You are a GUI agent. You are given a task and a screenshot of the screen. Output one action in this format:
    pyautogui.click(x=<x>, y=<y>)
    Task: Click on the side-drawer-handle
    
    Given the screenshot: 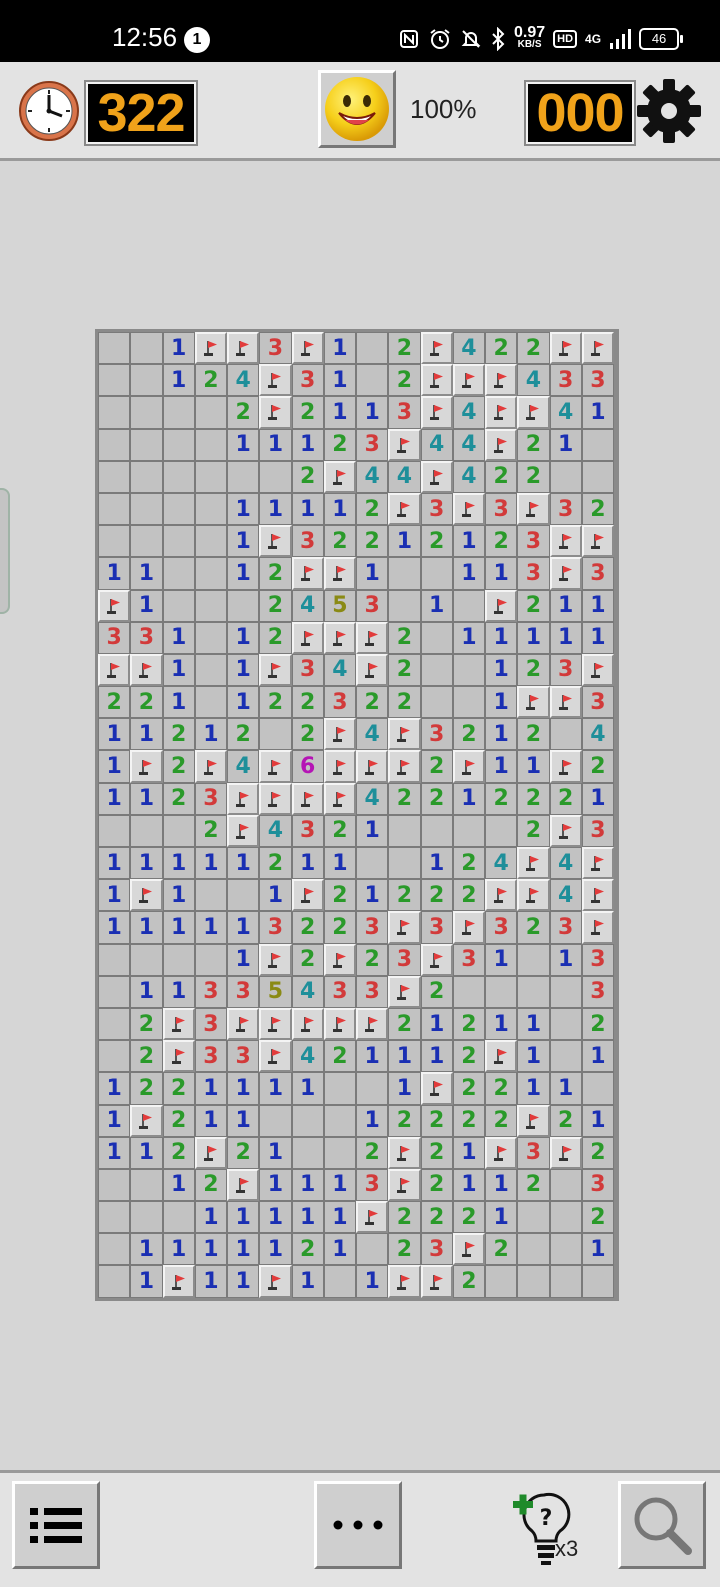 What is the action you would take?
    pyautogui.click(x=5, y=551)
    